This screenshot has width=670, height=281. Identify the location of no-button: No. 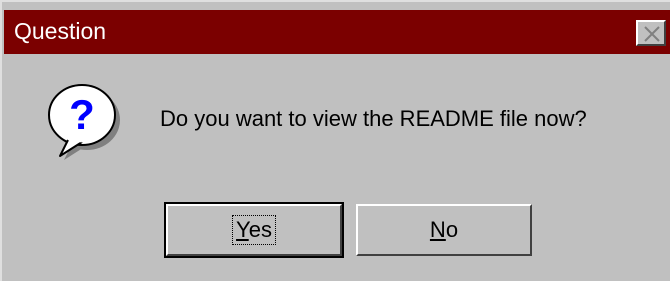
(444, 230).